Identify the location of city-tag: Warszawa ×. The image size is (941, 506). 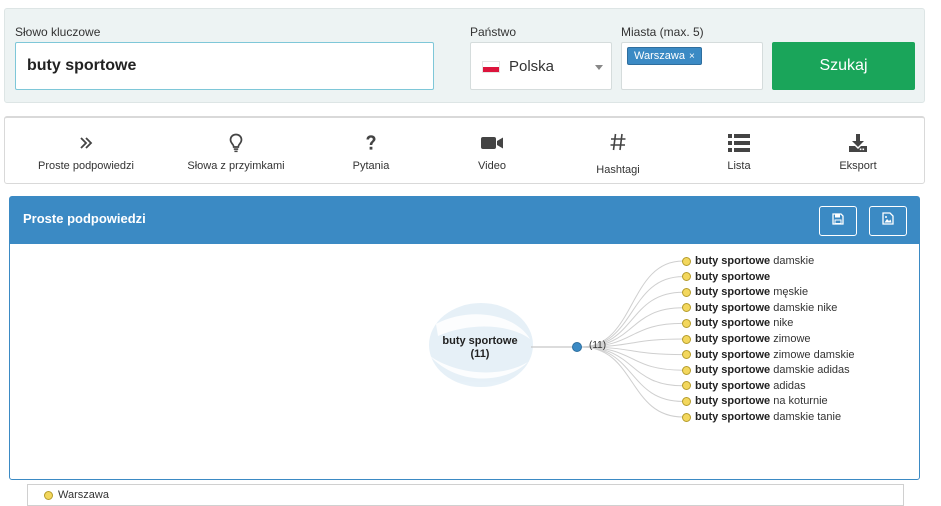
(664, 56).